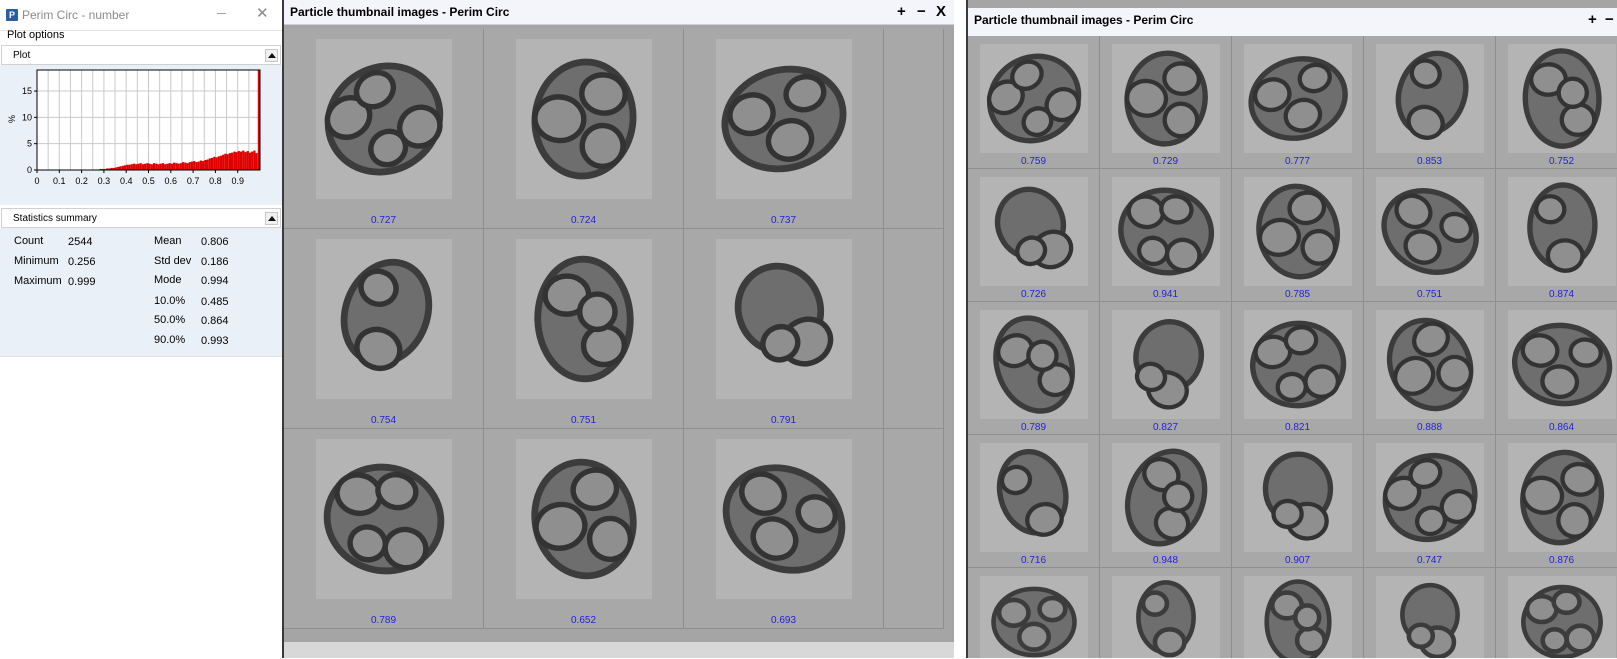 The width and height of the screenshot is (1617, 659). I want to click on std-dev-label: Std dev, so click(173, 261).